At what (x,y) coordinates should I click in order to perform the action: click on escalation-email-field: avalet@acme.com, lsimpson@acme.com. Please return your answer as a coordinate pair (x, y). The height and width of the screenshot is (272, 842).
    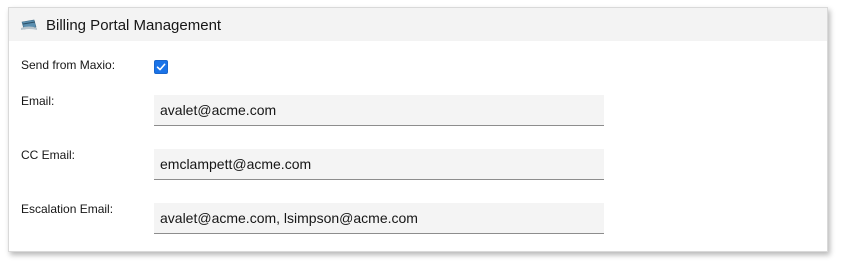
    Looking at the image, I should click on (379, 218).